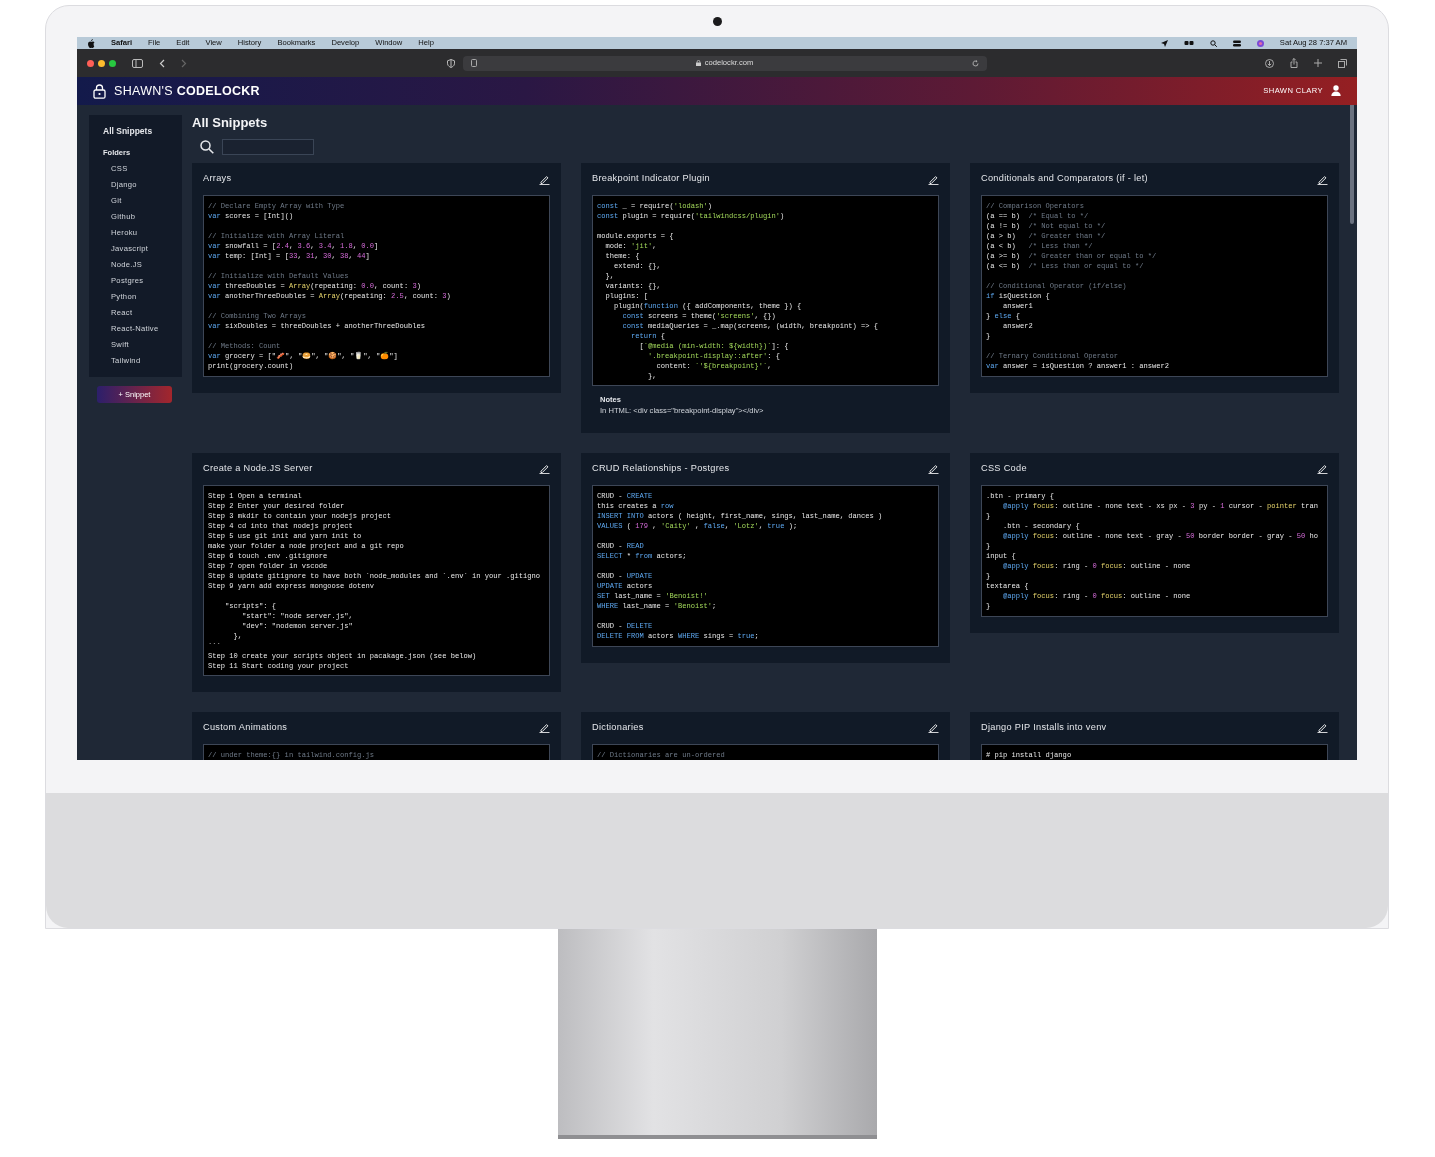 The width and height of the screenshot is (1435, 1157). What do you see at coordinates (1064, 179) in the screenshot?
I see `snippet-title: Conditionals and Comparators (if - let)` at bounding box center [1064, 179].